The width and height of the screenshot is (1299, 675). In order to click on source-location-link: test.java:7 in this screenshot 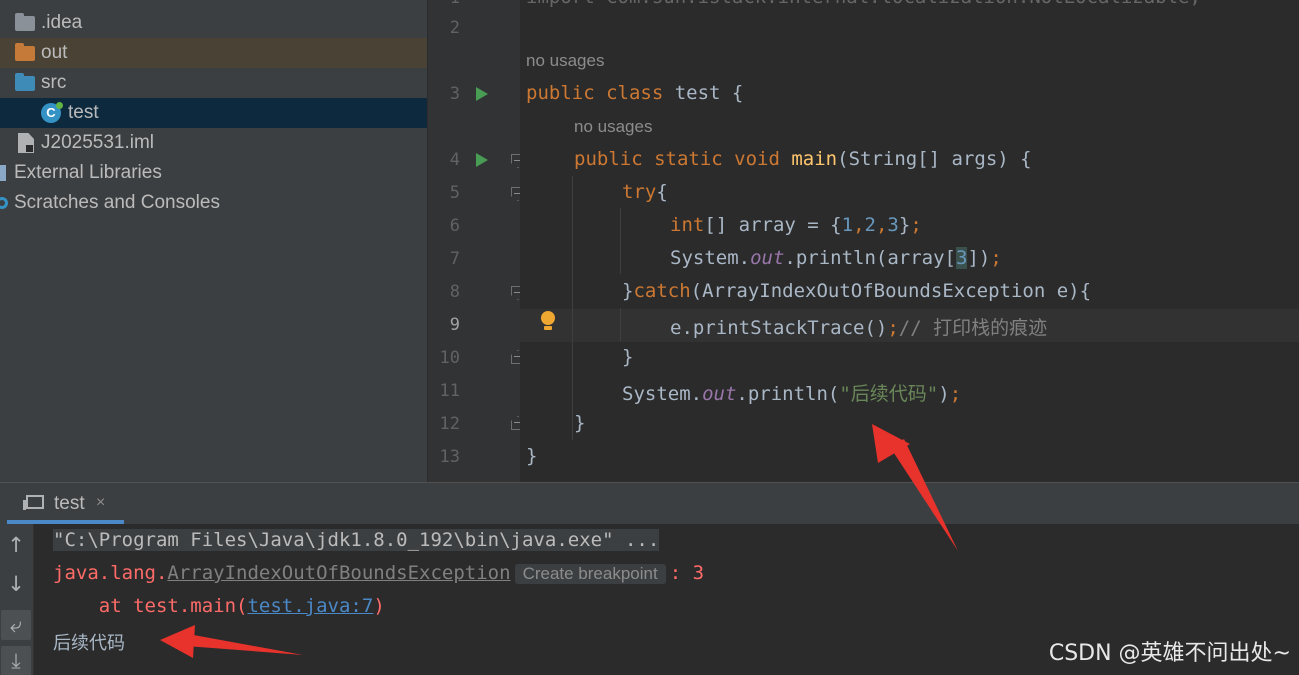, I will do `click(310, 606)`.